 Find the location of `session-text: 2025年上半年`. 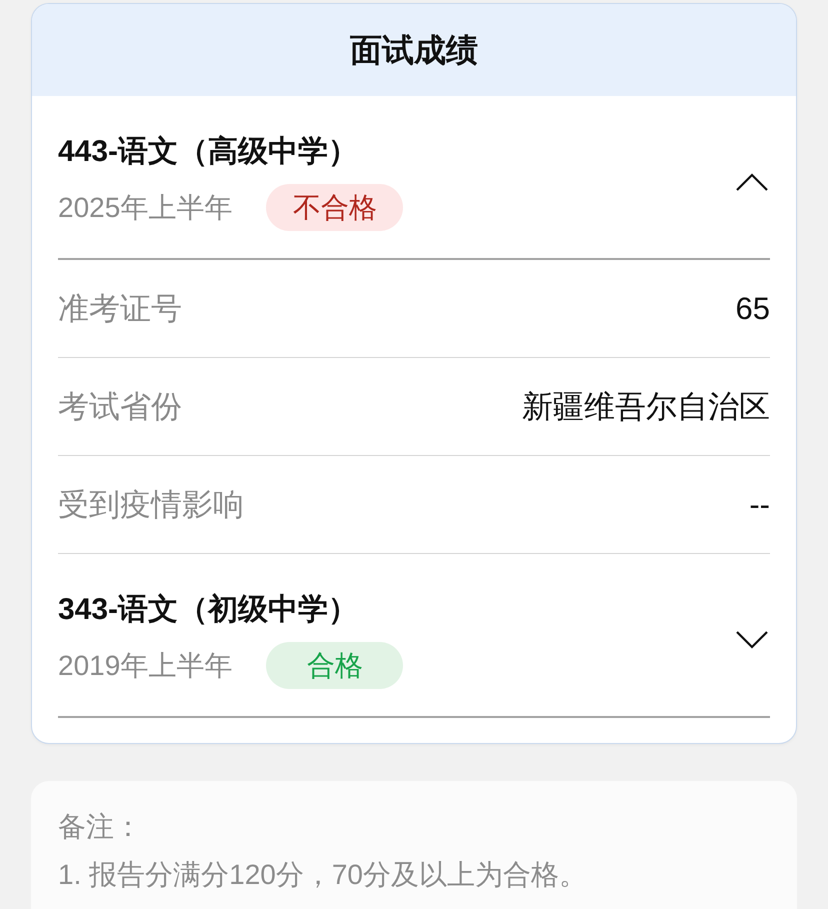

session-text: 2025年上半年 is located at coordinates (145, 207).